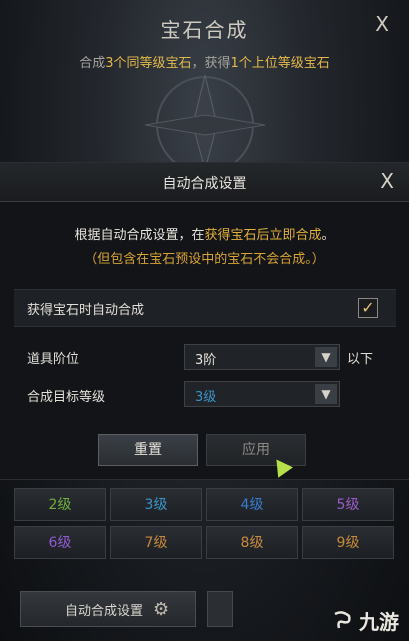 This screenshot has width=409, height=641. Describe the element at coordinates (206, 523) in the screenshot. I see `grade-grid: 2级 3级 4级 5级 6级 7级 8级 9级` at that location.